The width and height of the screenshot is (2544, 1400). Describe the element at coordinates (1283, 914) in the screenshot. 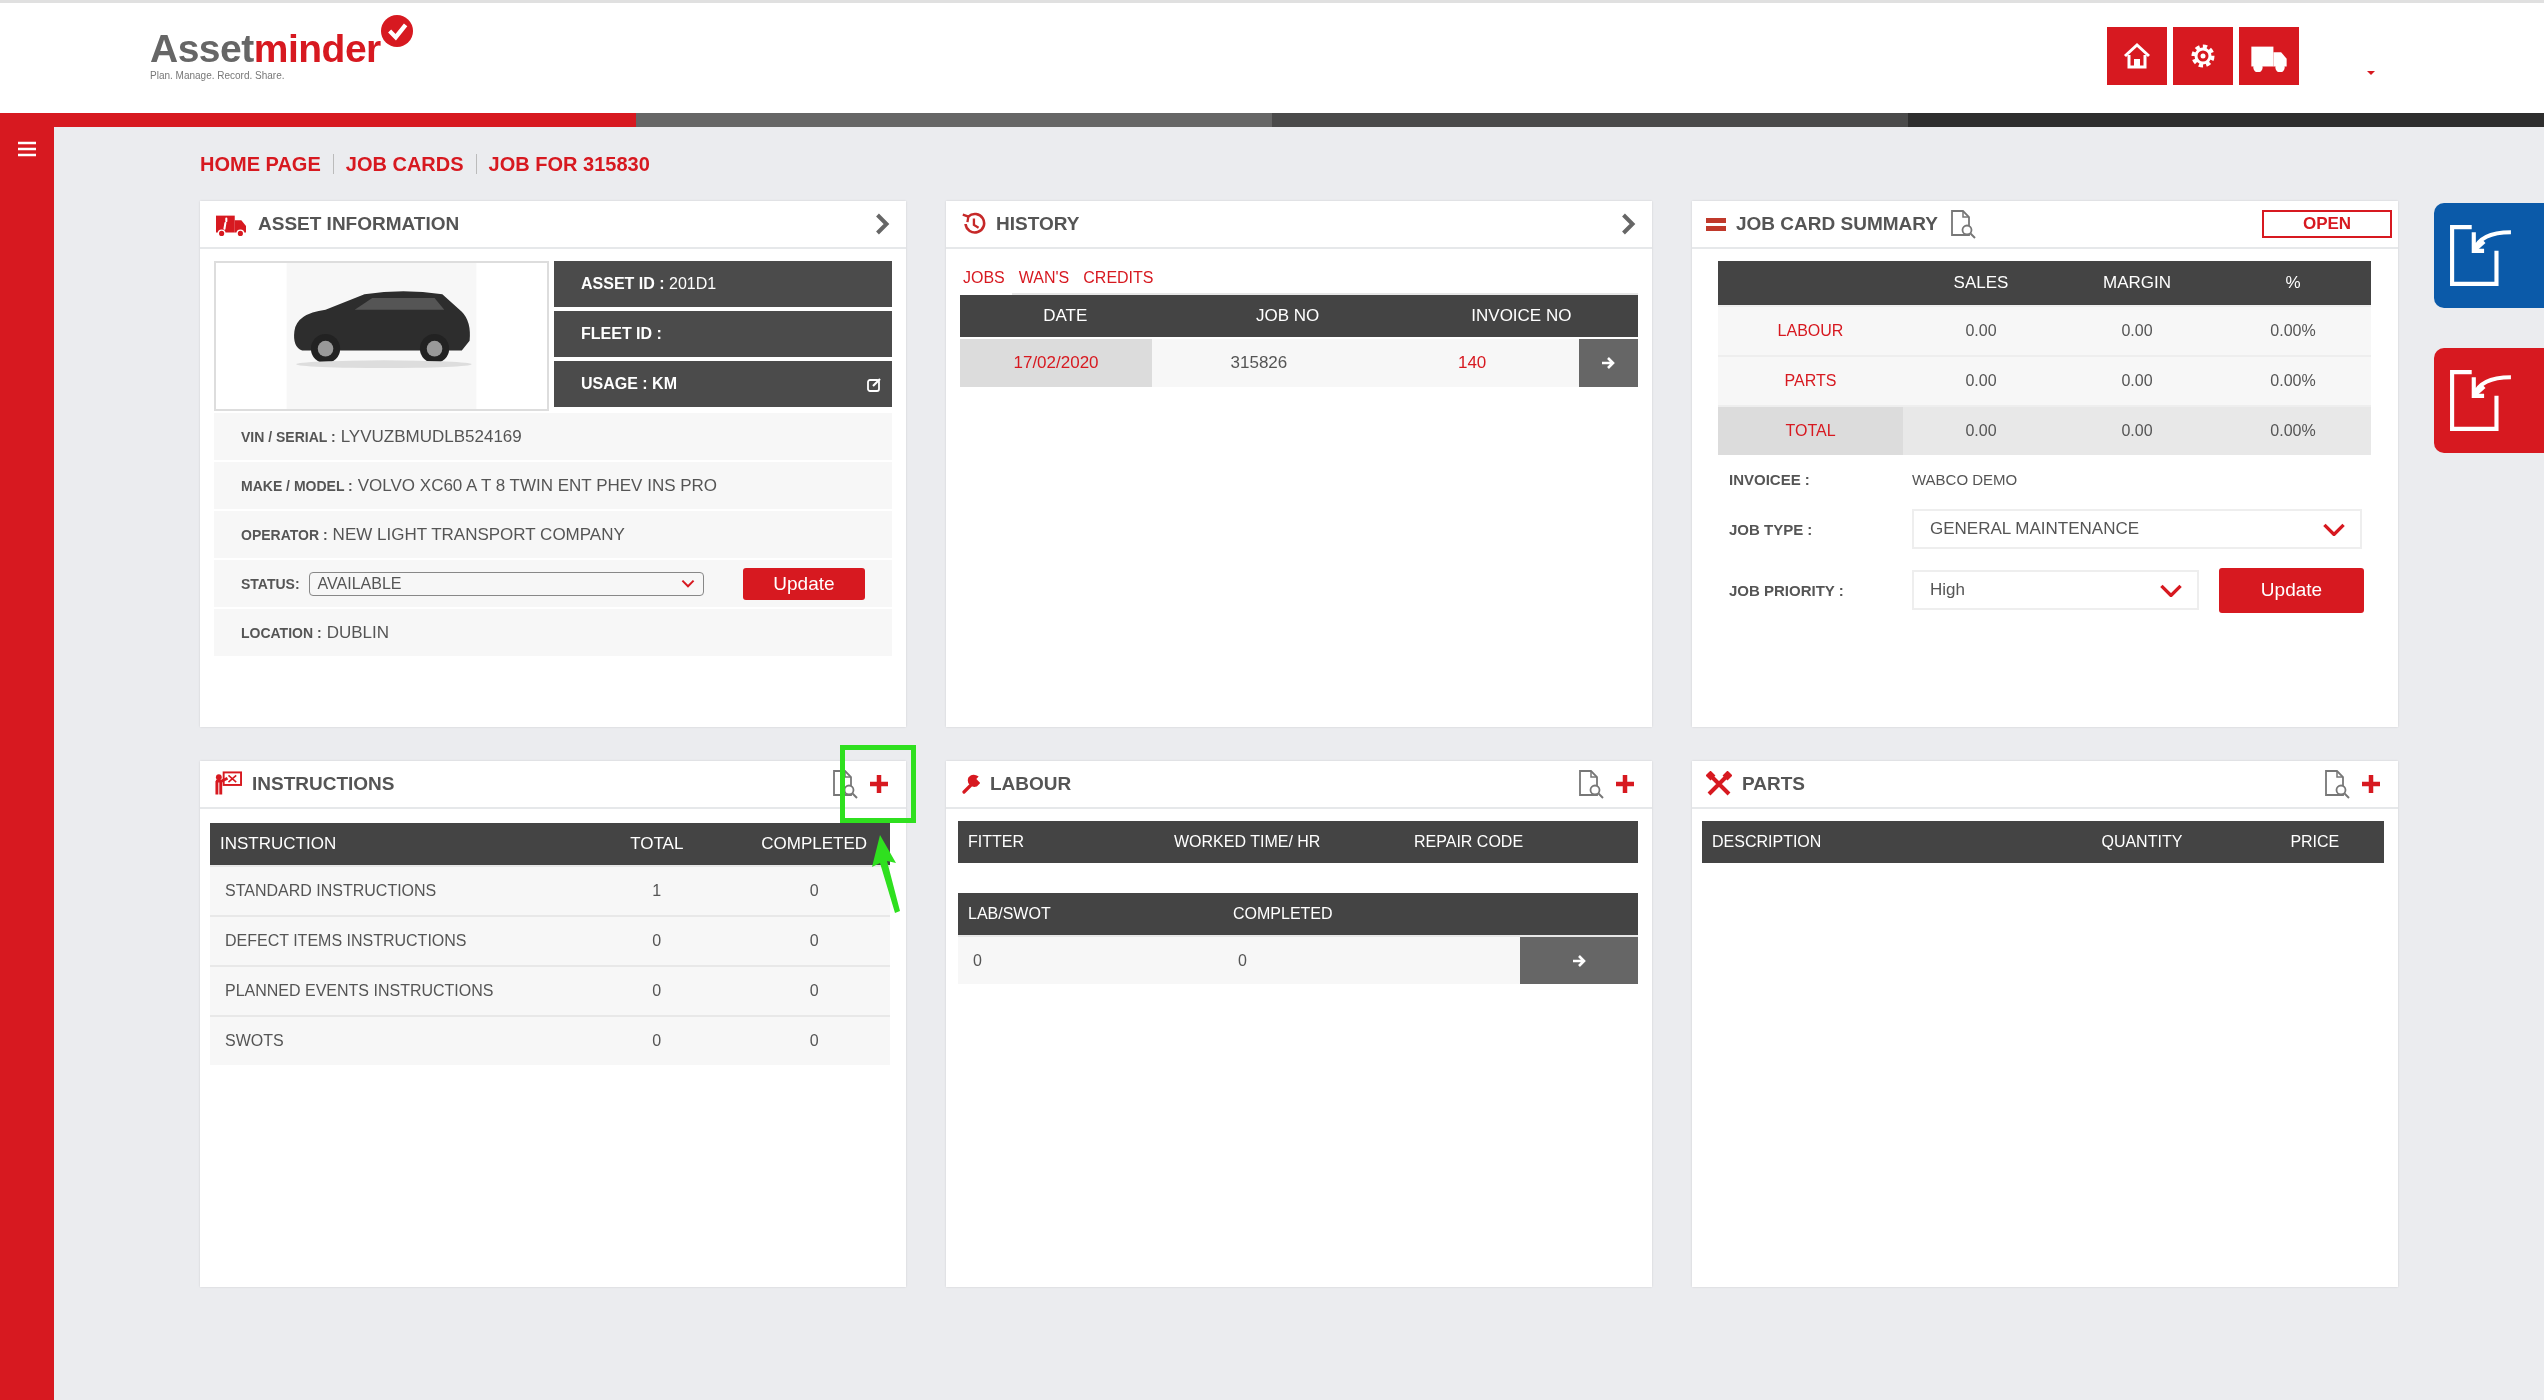

I see `column-header: COMPLETED` at that location.